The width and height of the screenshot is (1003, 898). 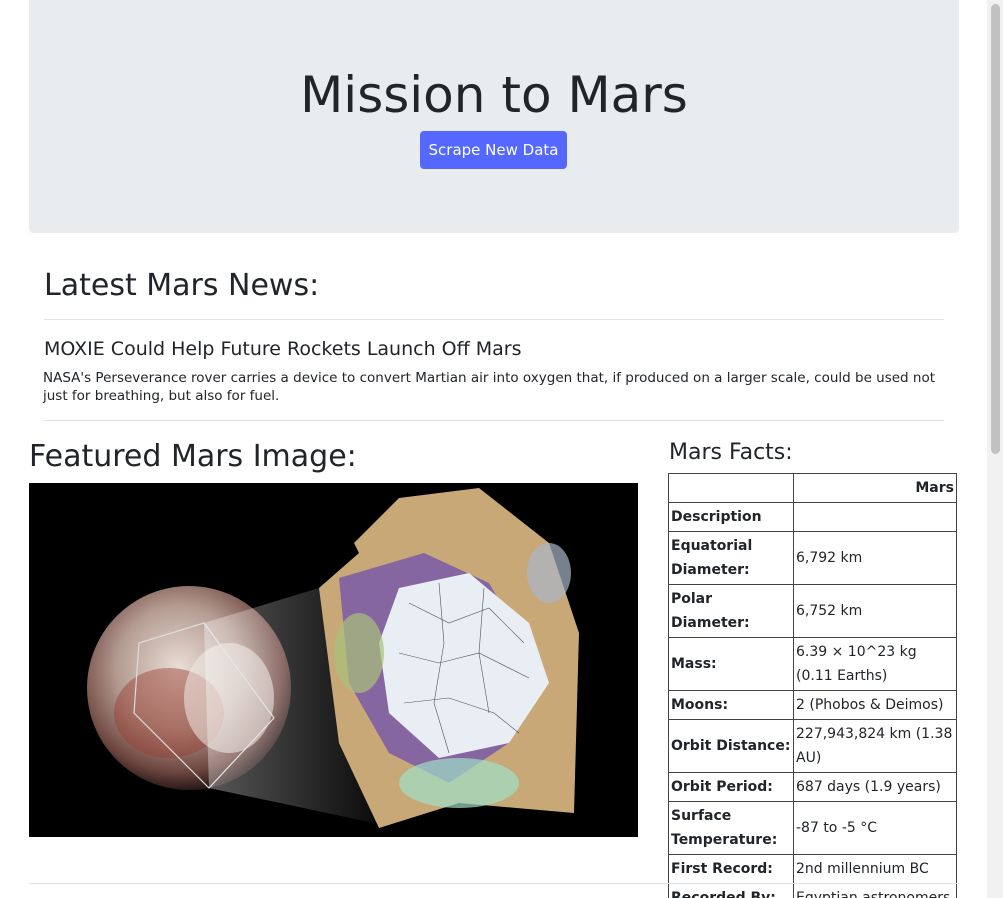 I want to click on fact-value: -87 to -5 °C, so click(x=875, y=828).